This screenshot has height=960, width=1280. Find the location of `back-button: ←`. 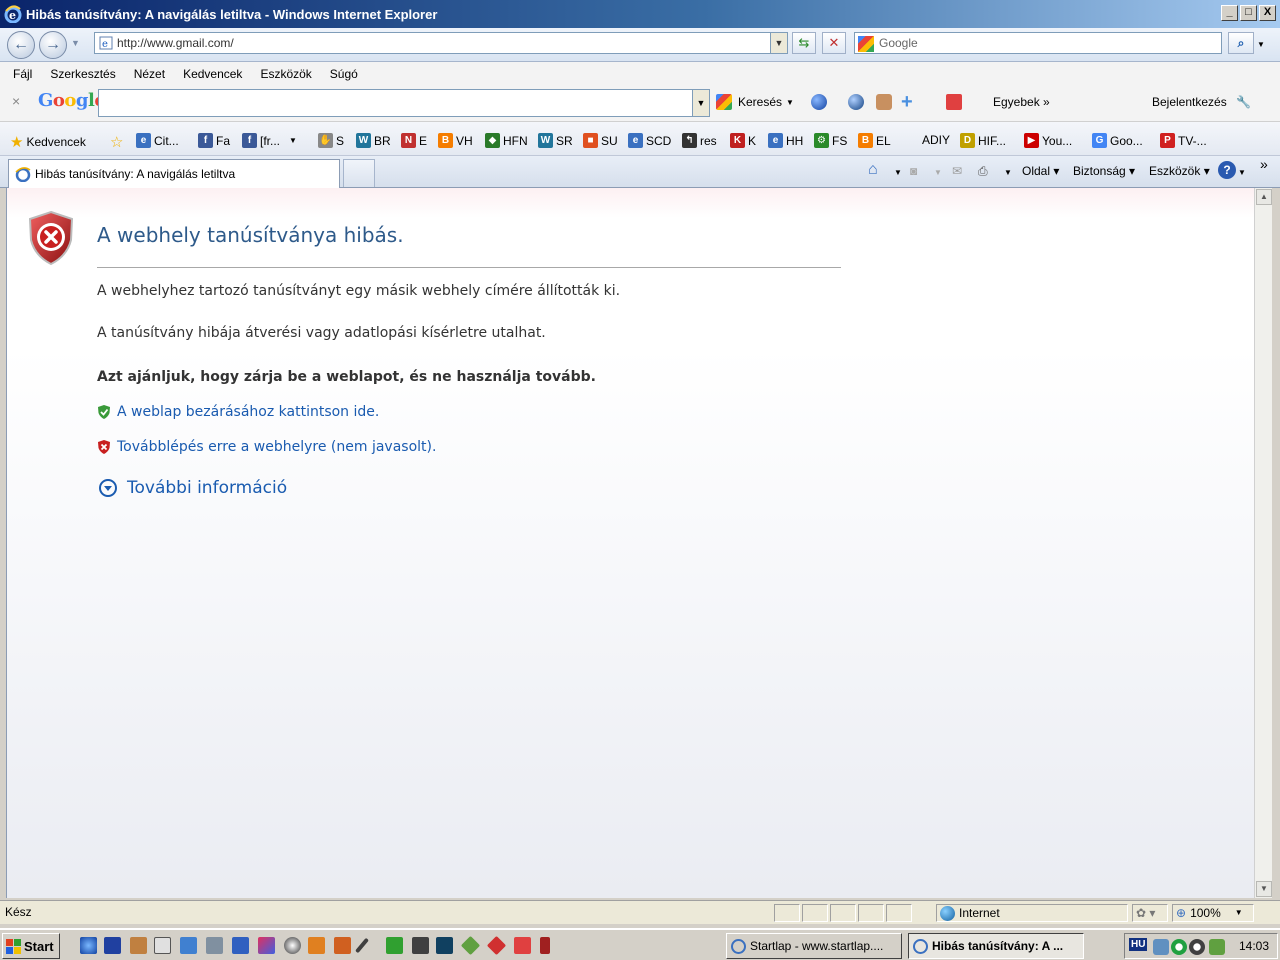

back-button: ← is located at coordinates (21, 45).